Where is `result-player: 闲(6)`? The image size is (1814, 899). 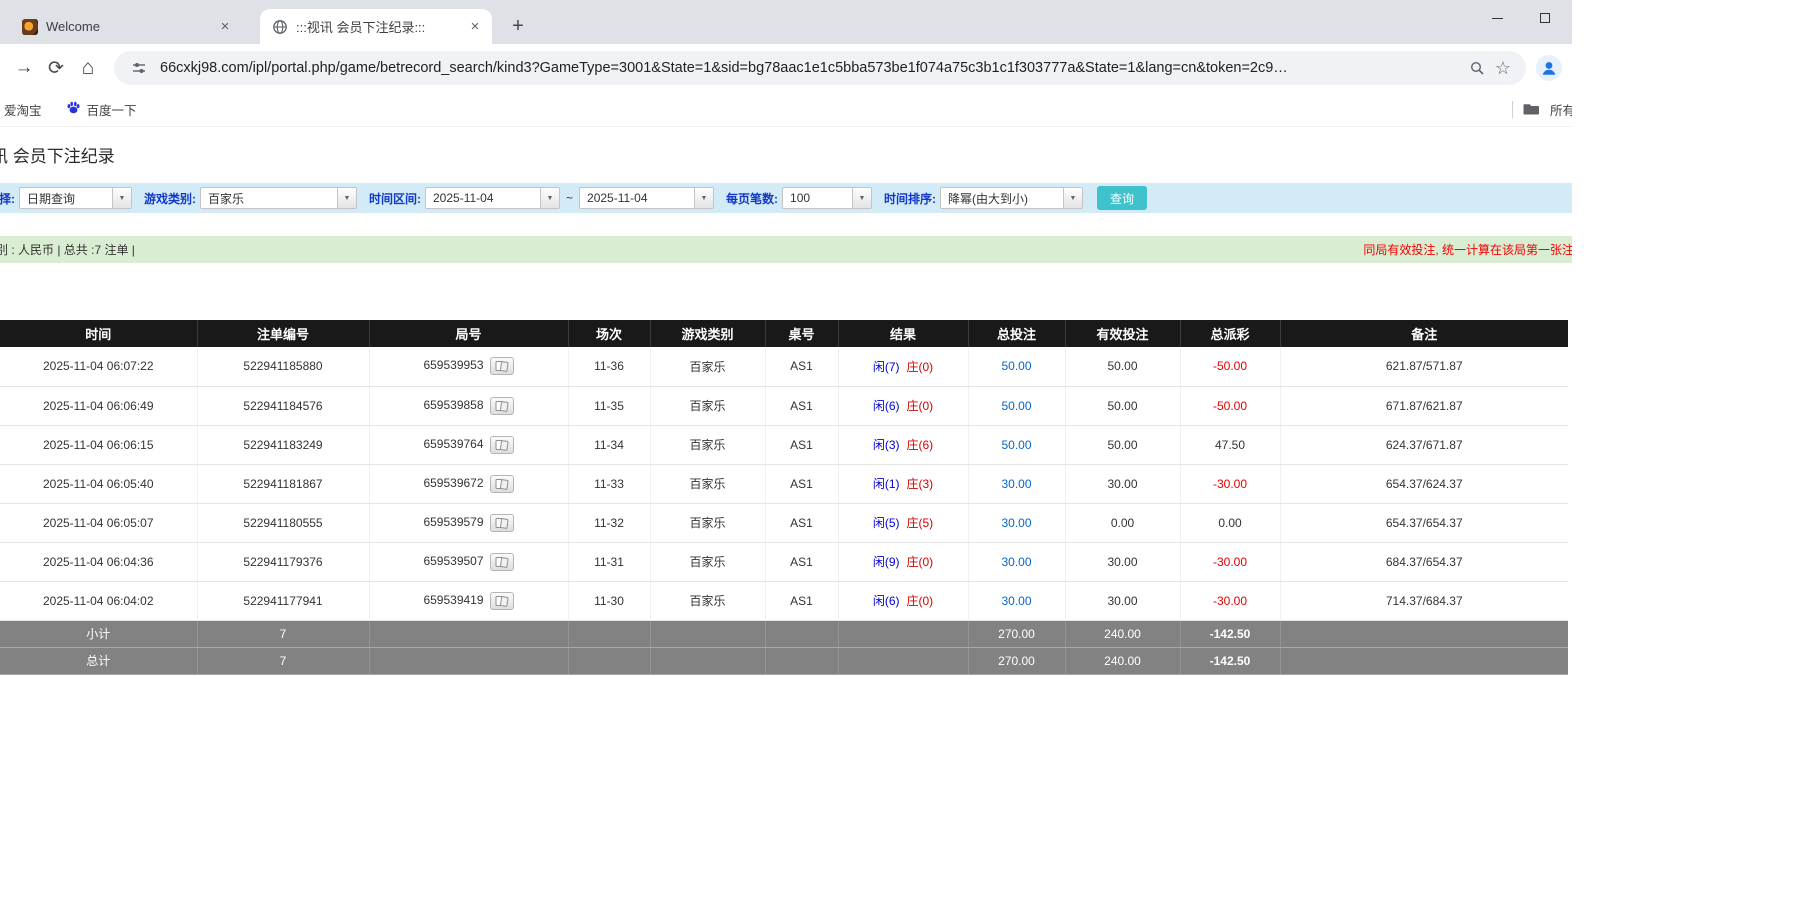
result-player: 闲(6) is located at coordinates (886, 406).